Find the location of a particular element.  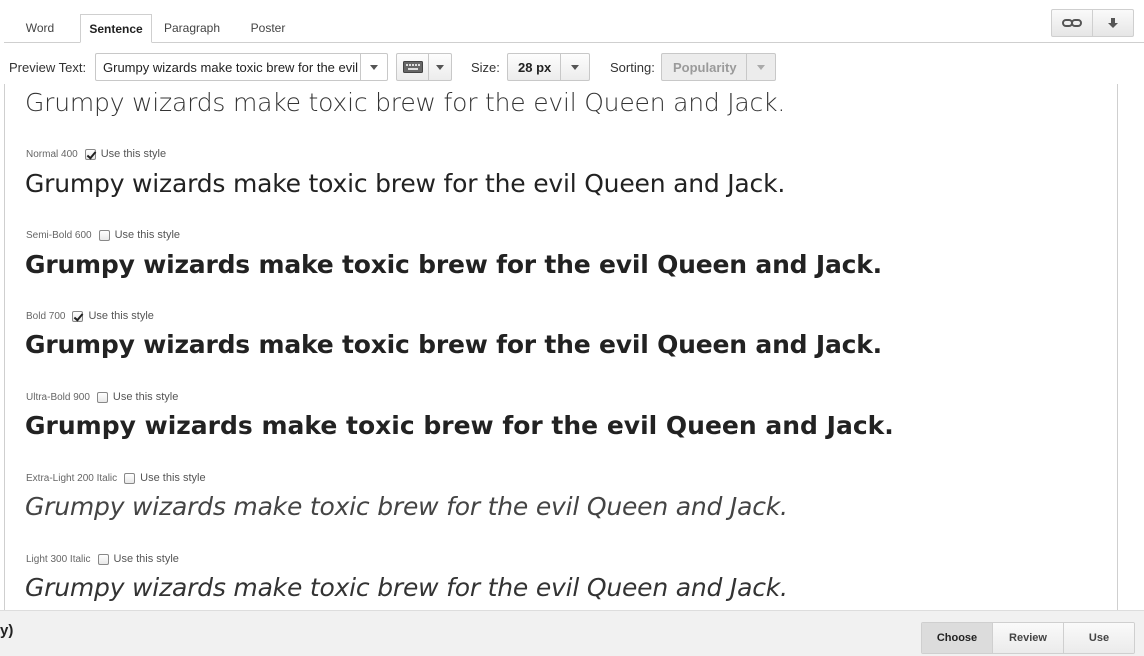

link-button is located at coordinates (1072, 23).